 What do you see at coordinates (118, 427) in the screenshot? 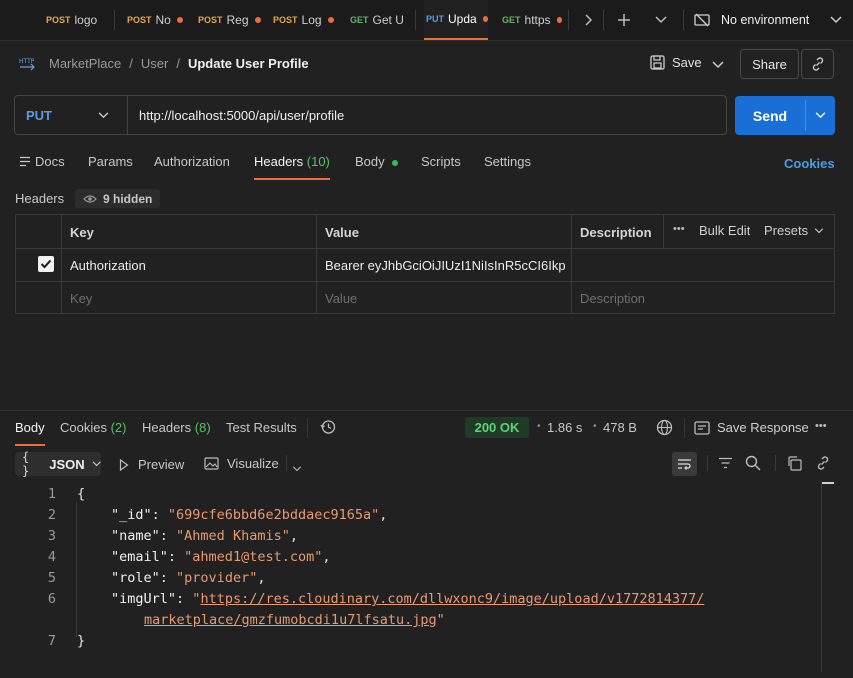
I see `cookies-count: (2)` at bounding box center [118, 427].